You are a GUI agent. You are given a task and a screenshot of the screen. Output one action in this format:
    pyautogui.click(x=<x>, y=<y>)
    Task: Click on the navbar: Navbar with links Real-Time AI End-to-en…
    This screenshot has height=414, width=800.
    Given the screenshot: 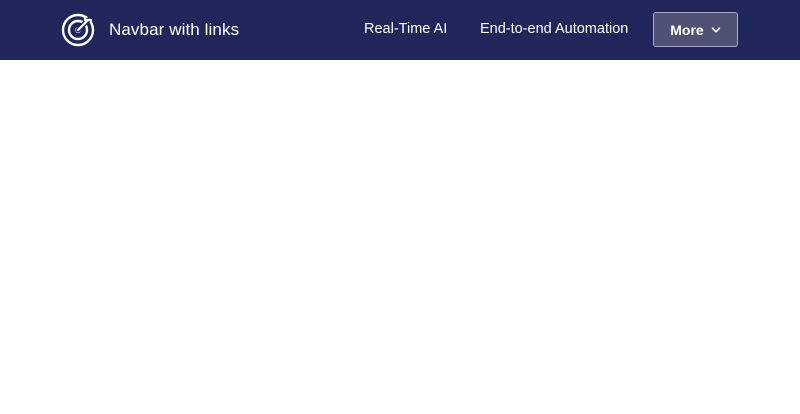 What is the action you would take?
    pyautogui.click(x=400, y=30)
    